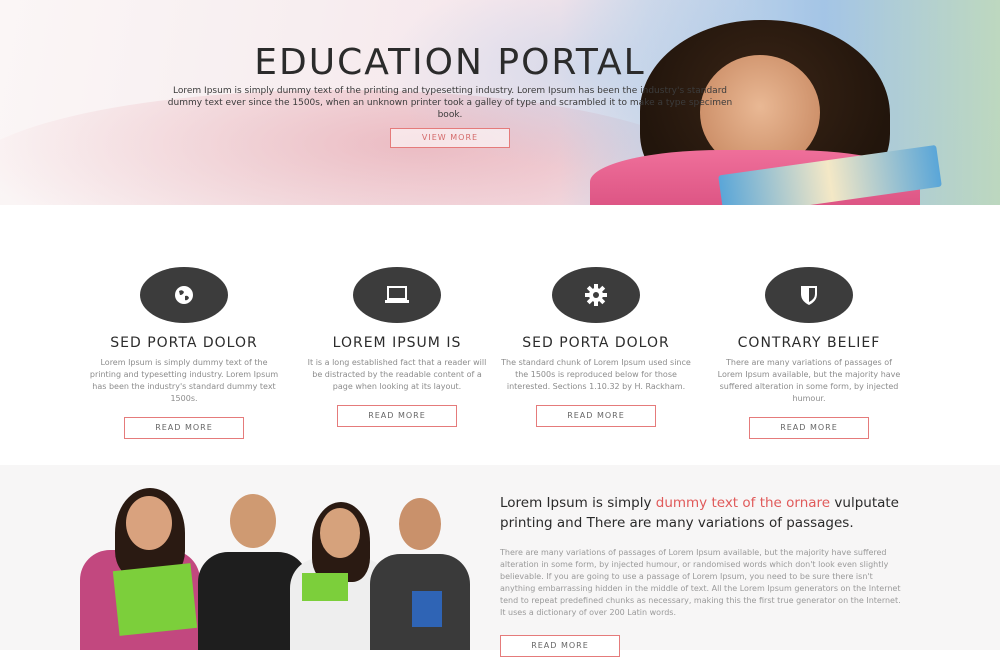 This screenshot has width=1000, height=657. What do you see at coordinates (420, 574) in the screenshot?
I see `student-figure` at bounding box center [420, 574].